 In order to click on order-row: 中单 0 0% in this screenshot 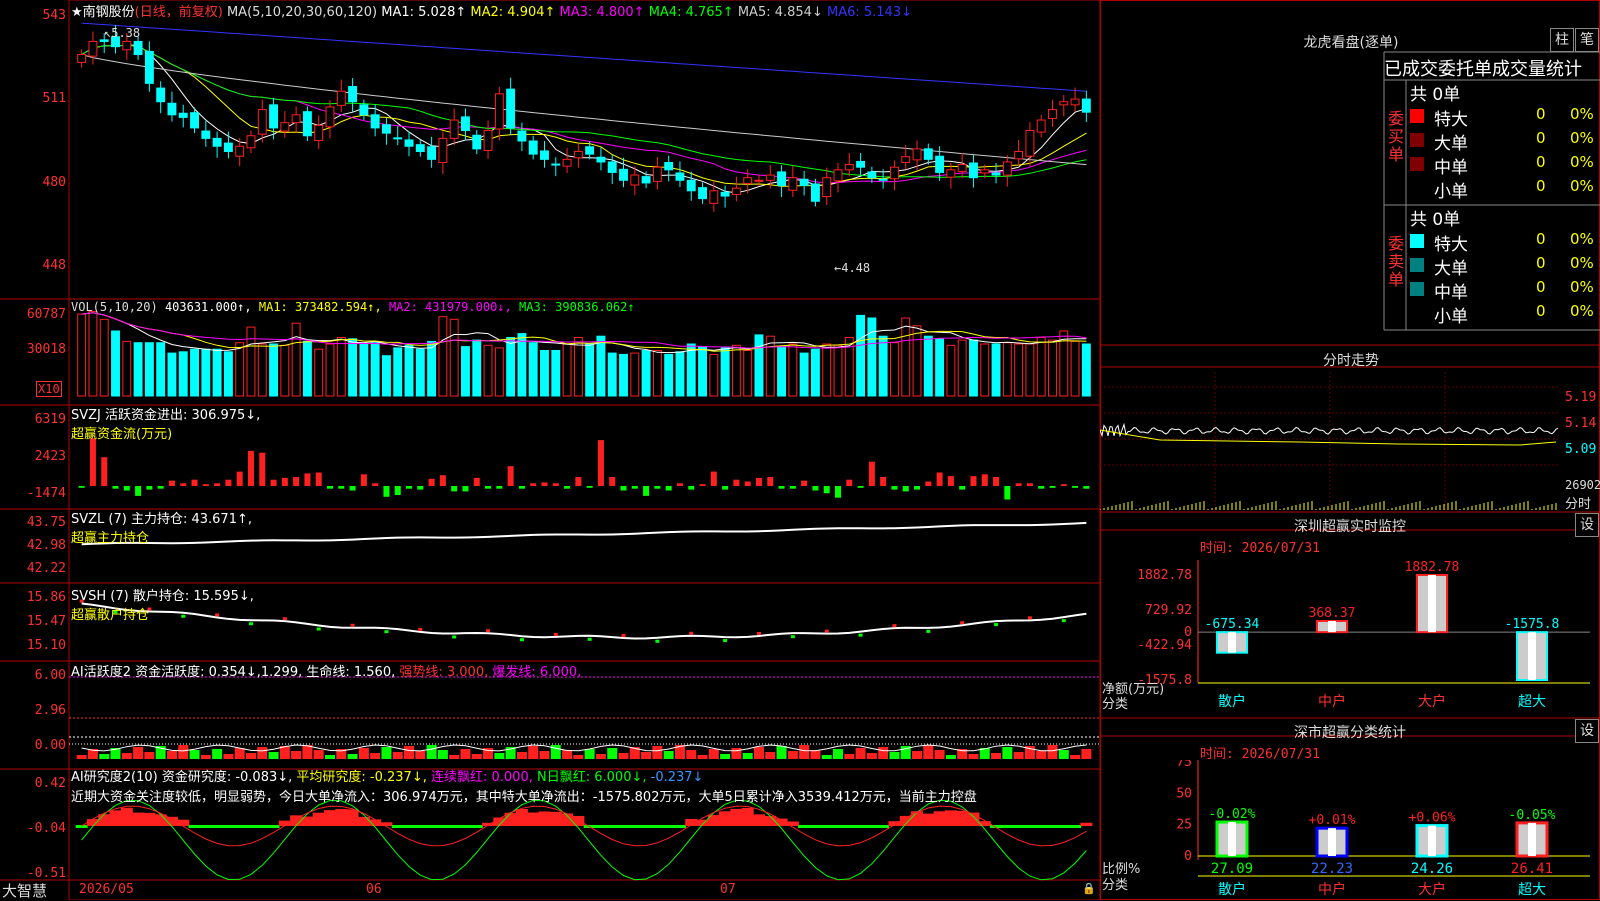, I will do `click(1505, 165)`.